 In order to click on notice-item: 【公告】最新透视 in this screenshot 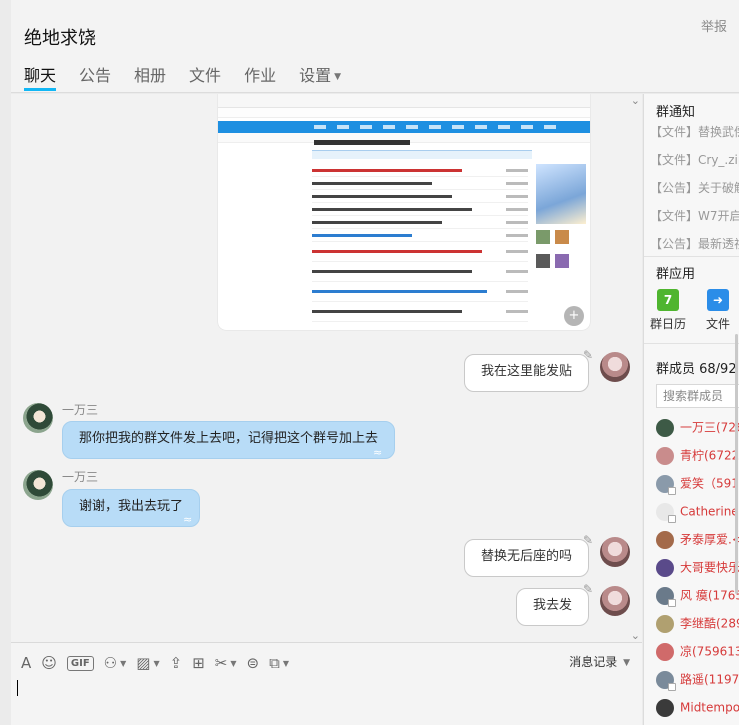, I will do `click(694, 243)`.